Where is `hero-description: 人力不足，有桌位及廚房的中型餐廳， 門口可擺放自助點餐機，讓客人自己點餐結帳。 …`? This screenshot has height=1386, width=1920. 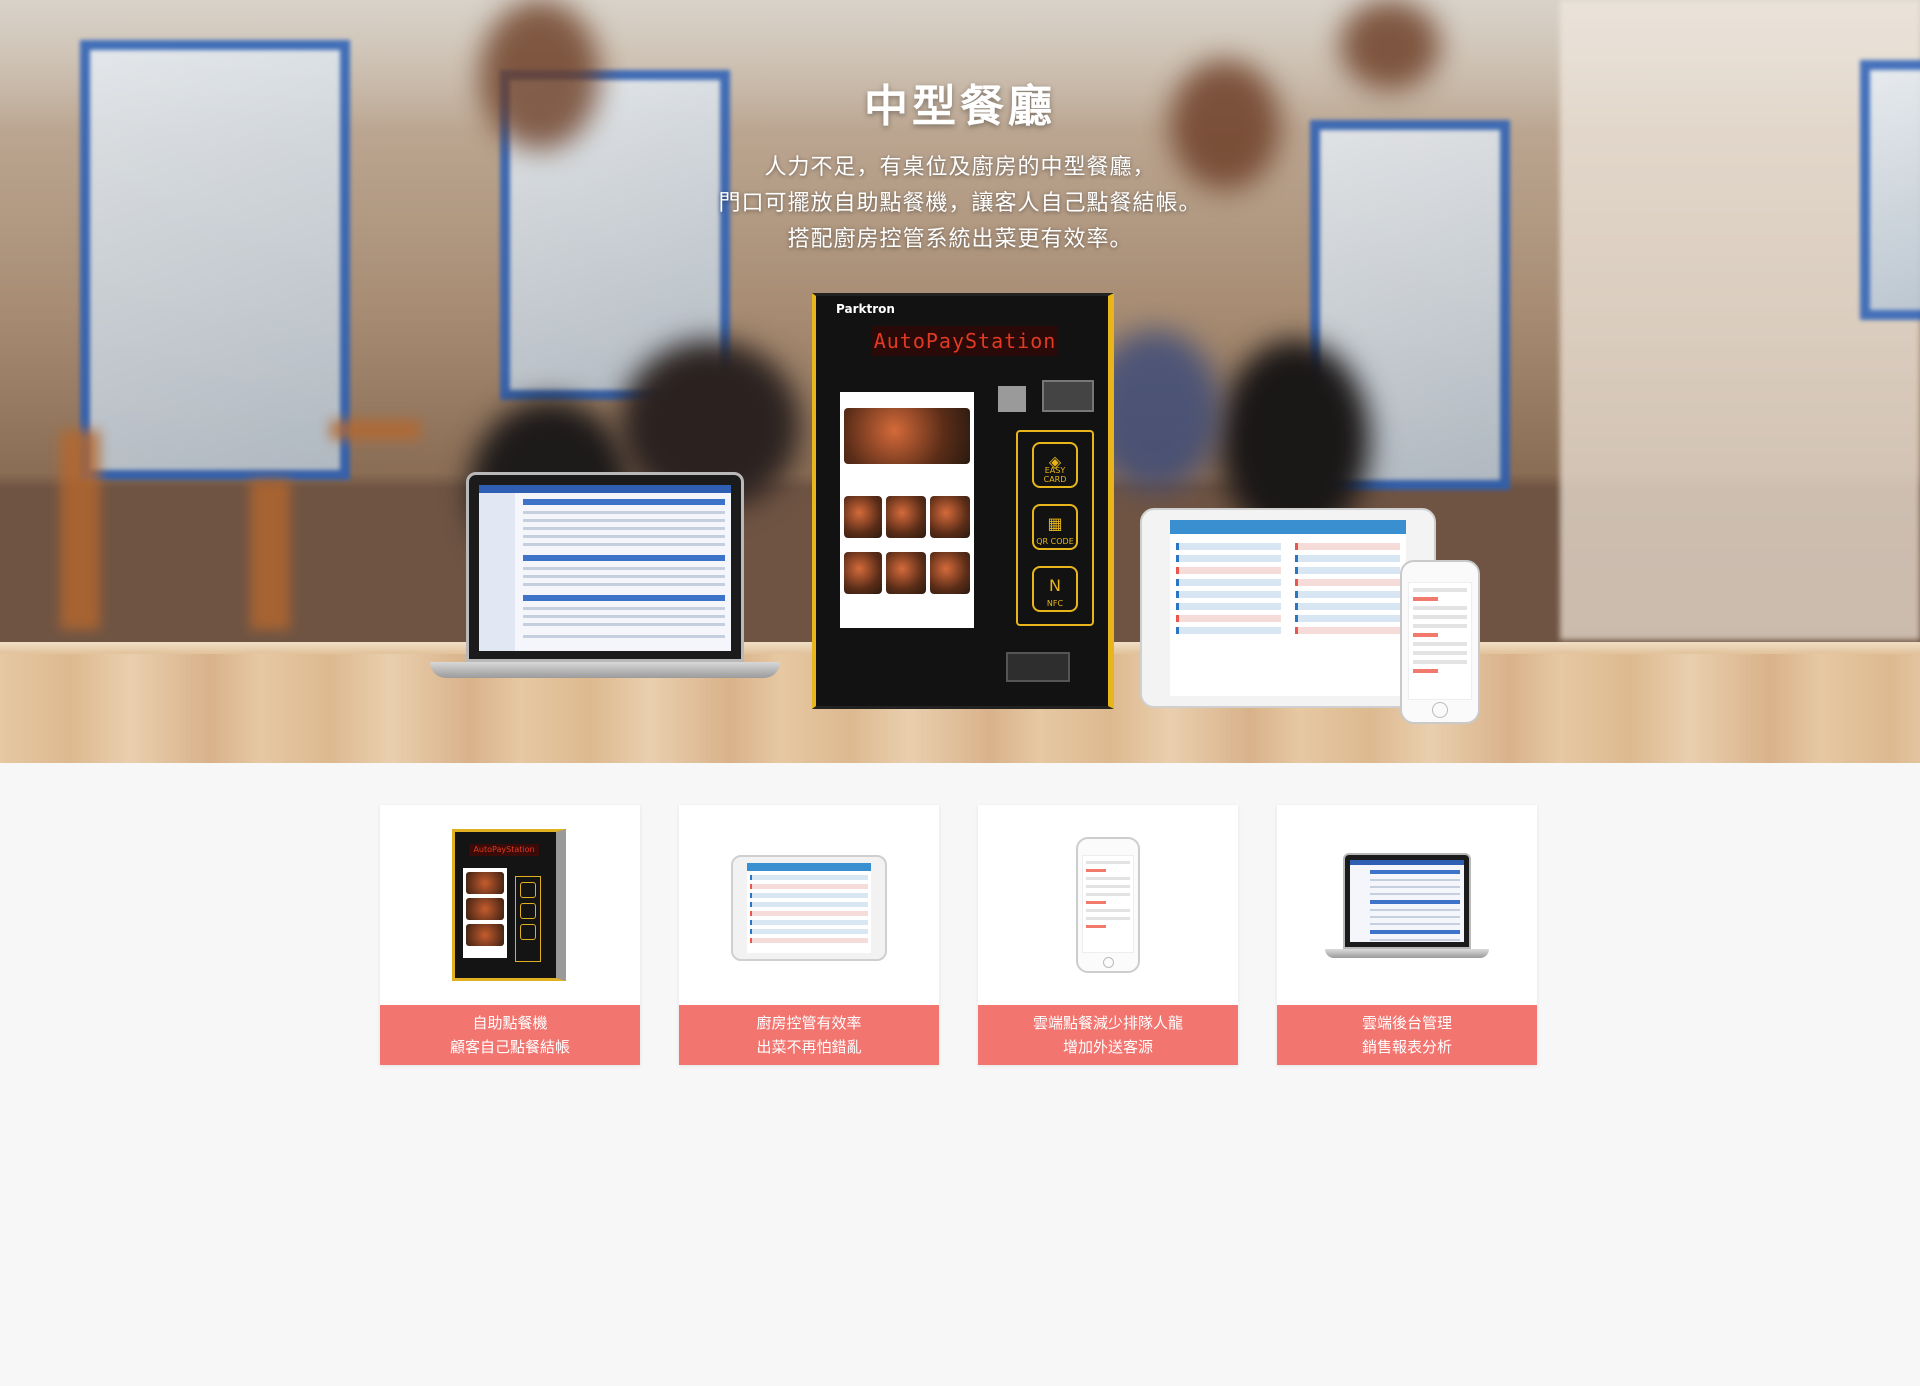 hero-description: 人力不足，有桌位及廚房的中型餐廳， 門口可擺放自助點餐機，讓客人自己點餐結帳。 … is located at coordinates (960, 204).